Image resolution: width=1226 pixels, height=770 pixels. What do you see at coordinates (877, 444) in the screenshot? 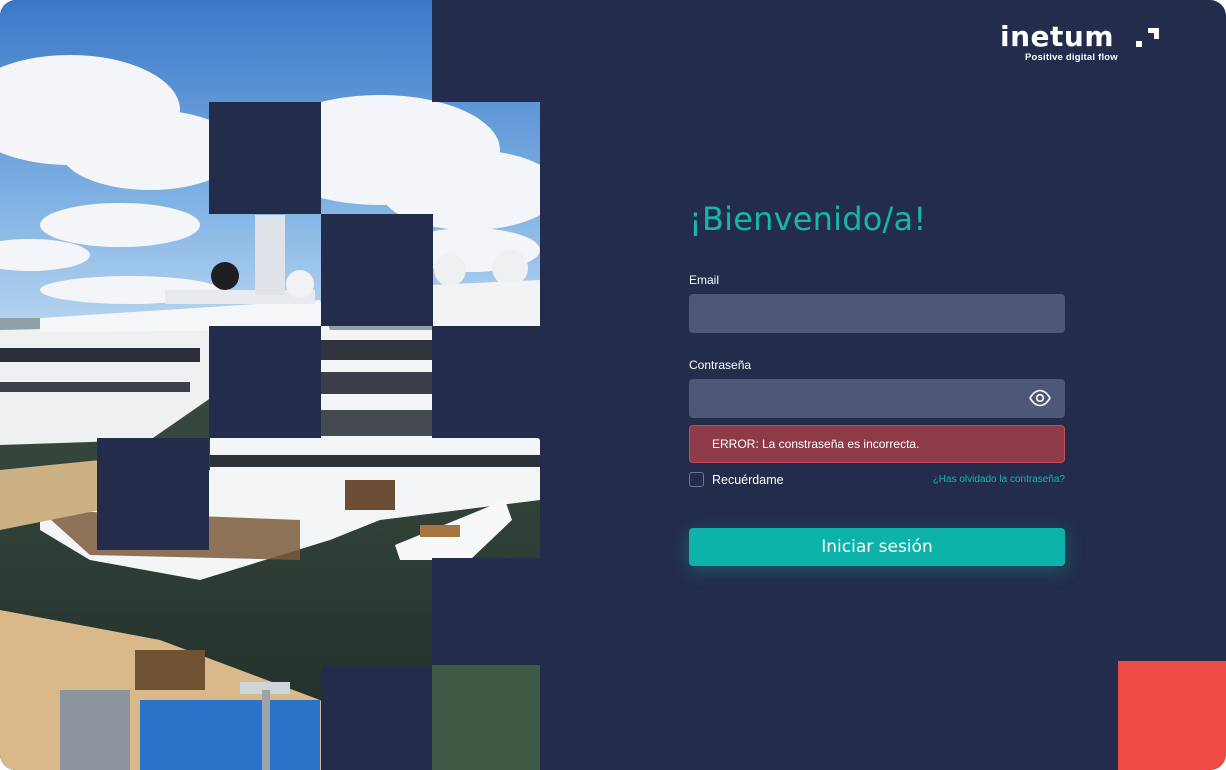
I see `password-error-alert: ERROR: La constraseña es incorrecta.` at bounding box center [877, 444].